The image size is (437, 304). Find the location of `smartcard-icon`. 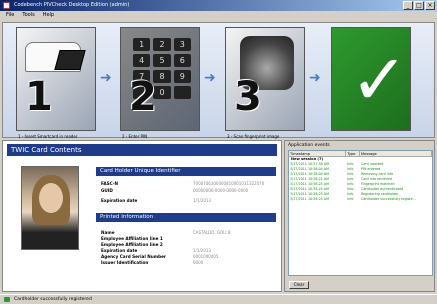

smartcard-icon is located at coordinates (70, 60).